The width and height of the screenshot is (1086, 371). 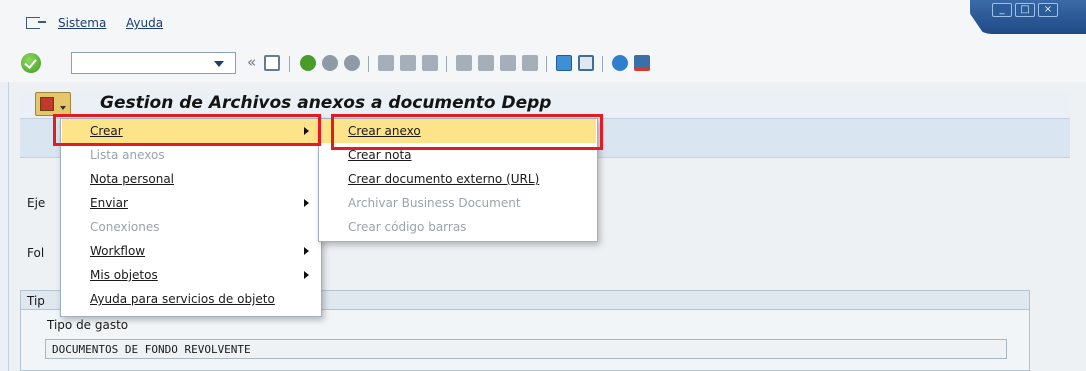 What do you see at coordinates (118, 251) in the screenshot?
I see `menu-item-label: Workflow` at bounding box center [118, 251].